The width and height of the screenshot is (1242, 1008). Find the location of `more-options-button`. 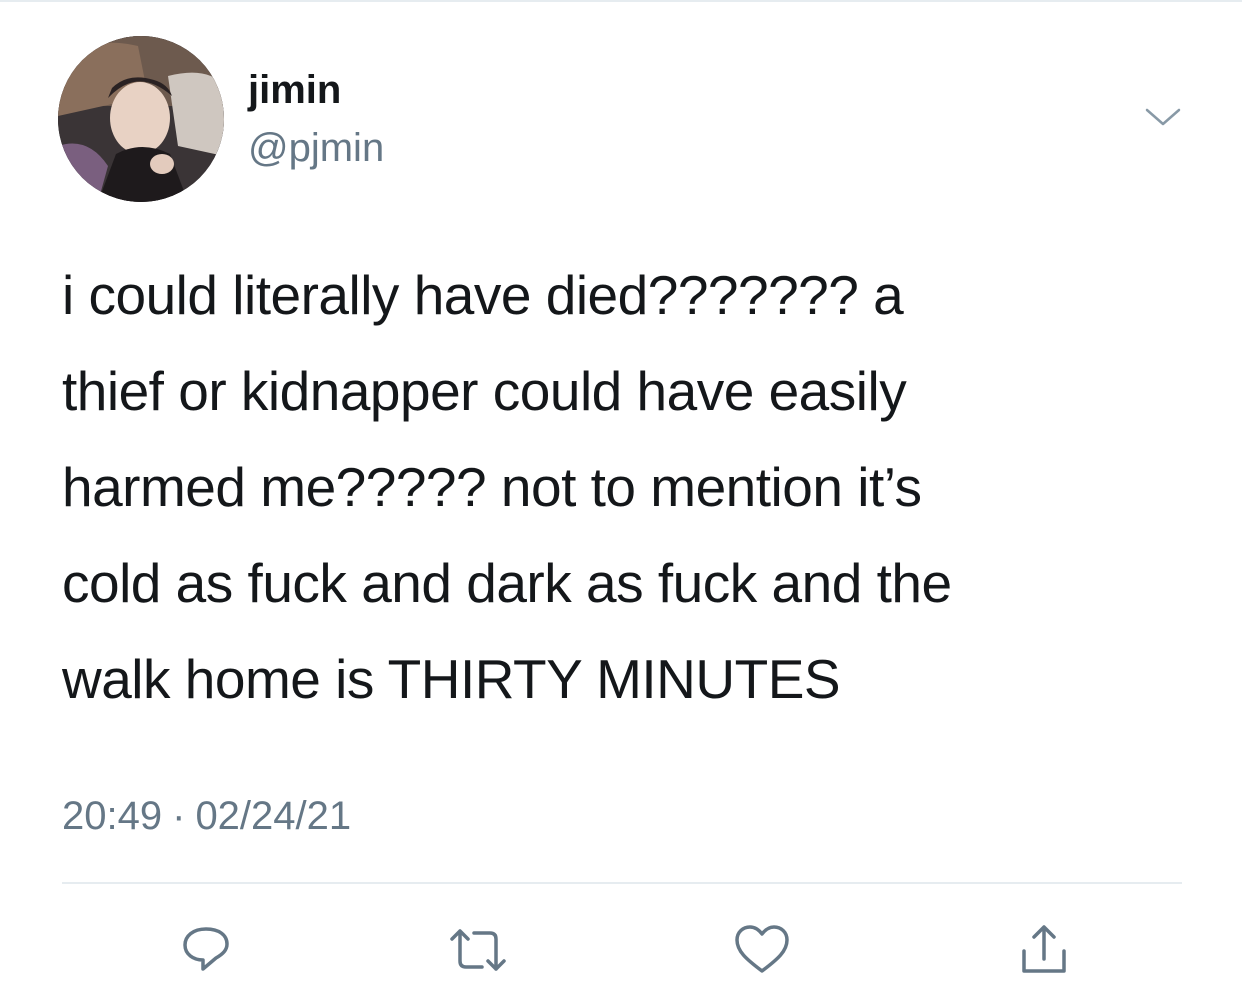

more-options-button is located at coordinates (1163, 118).